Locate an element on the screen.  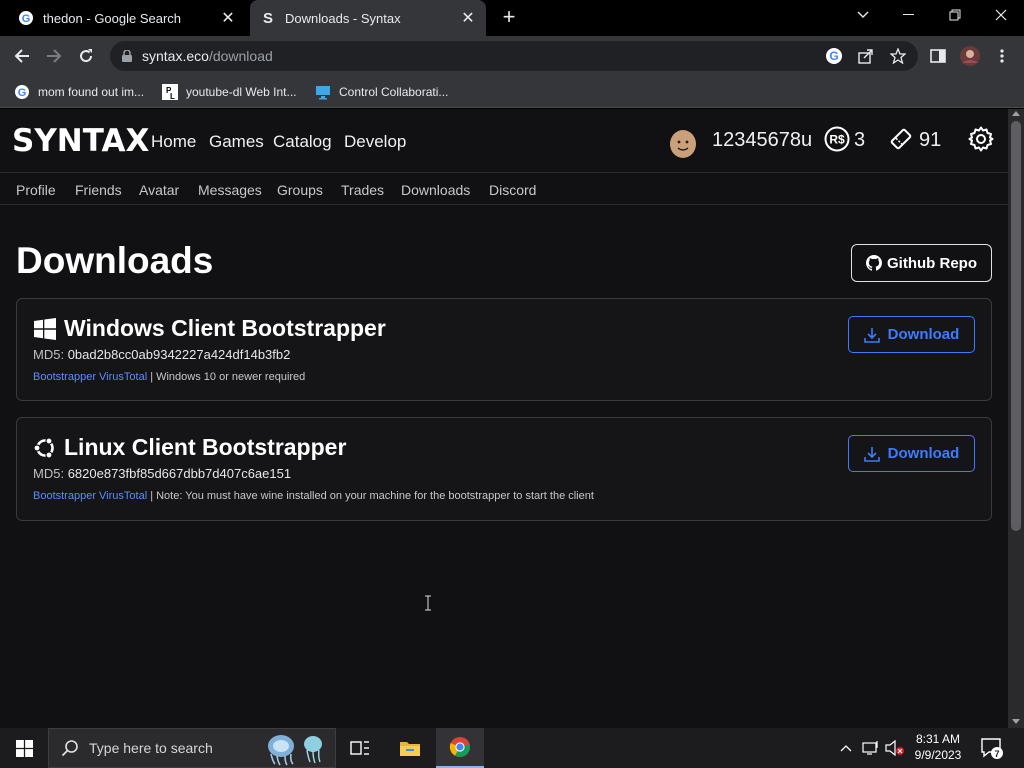
subnav-profile: Profile is located at coordinates (36, 190).